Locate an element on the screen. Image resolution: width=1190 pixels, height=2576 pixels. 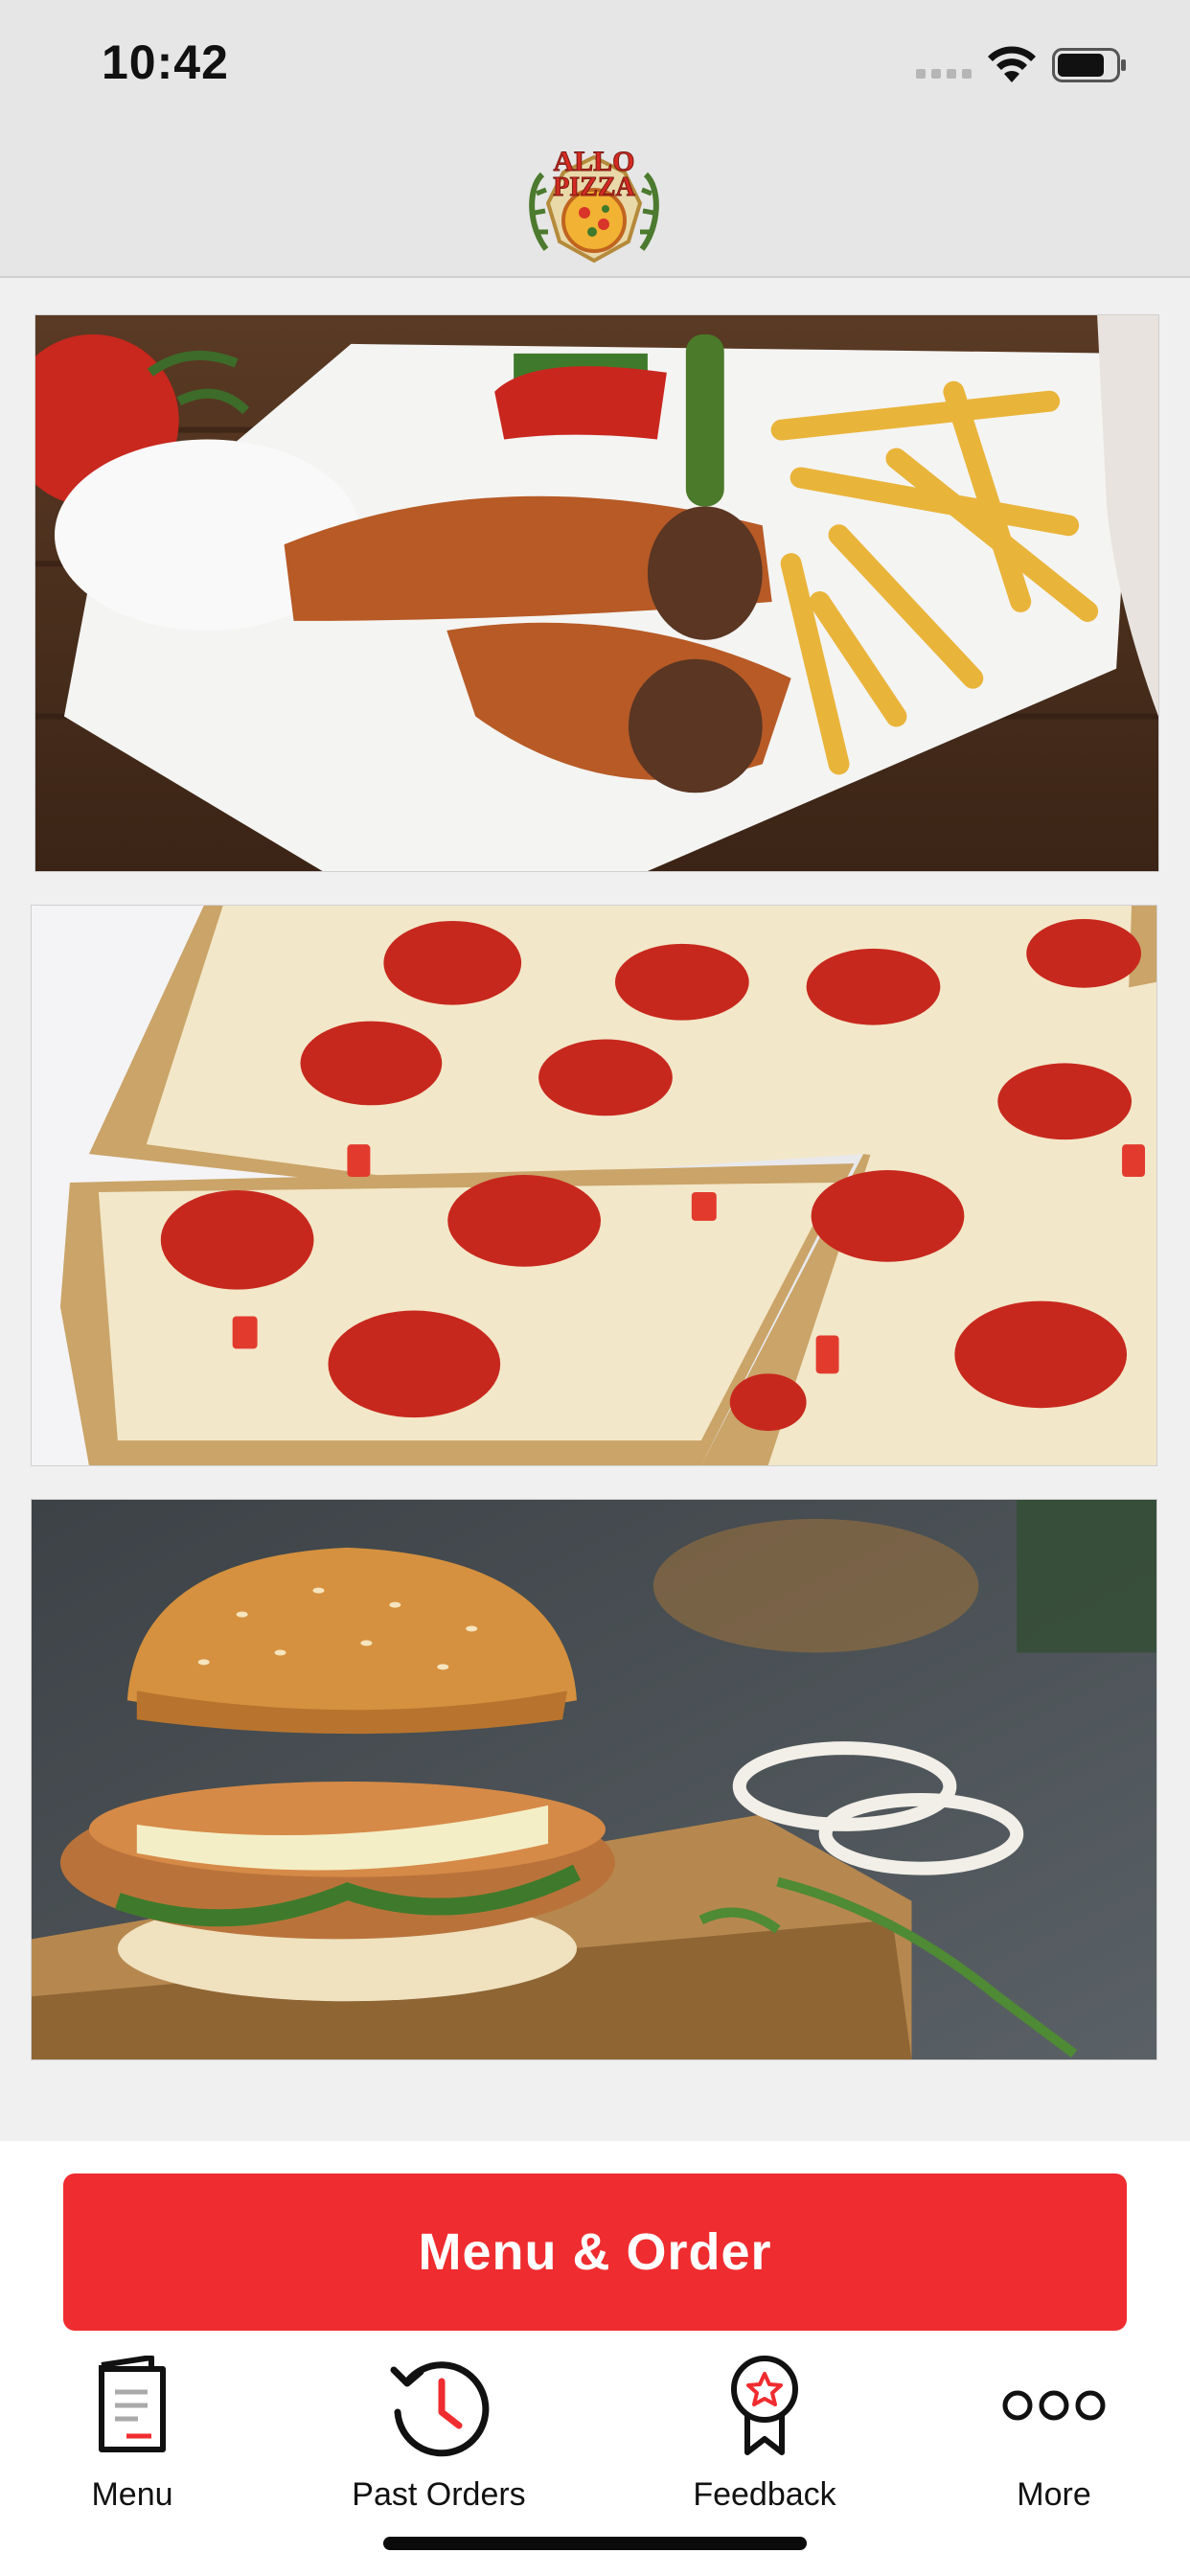
allo-pizza-logo: ALLO PIZZA is located at coordinates (594, 205).